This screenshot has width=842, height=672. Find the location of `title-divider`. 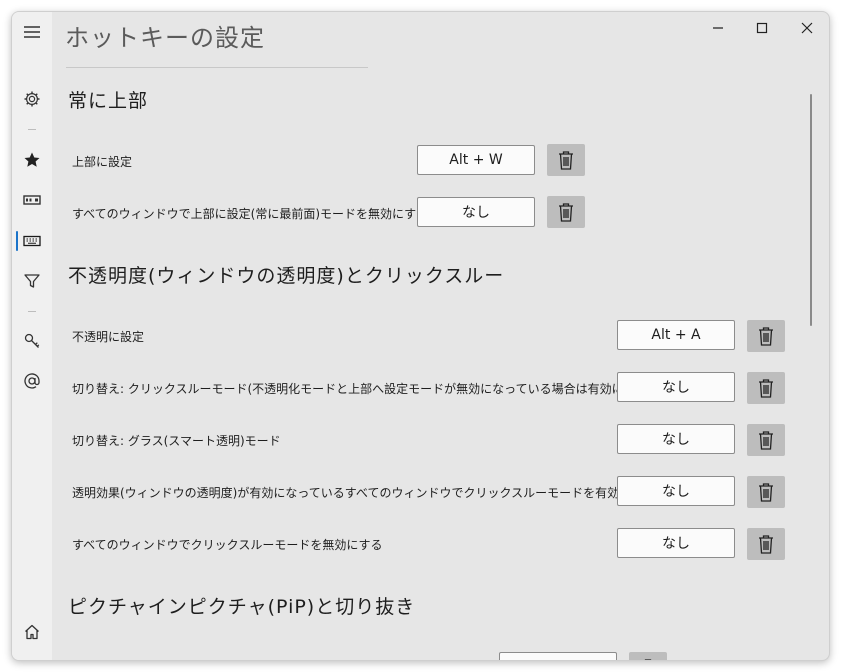

title-divider is located at coordinates (217, 67).